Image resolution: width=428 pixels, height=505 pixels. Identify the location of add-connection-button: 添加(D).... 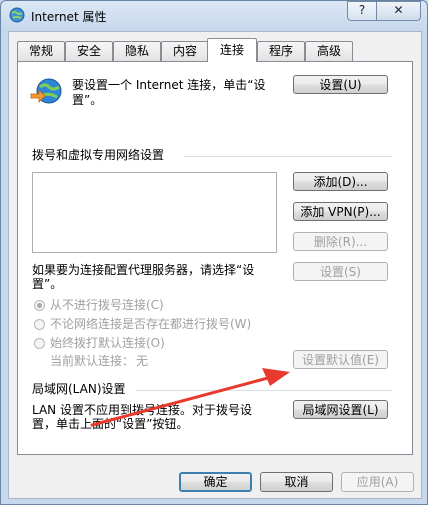
(340, 181).